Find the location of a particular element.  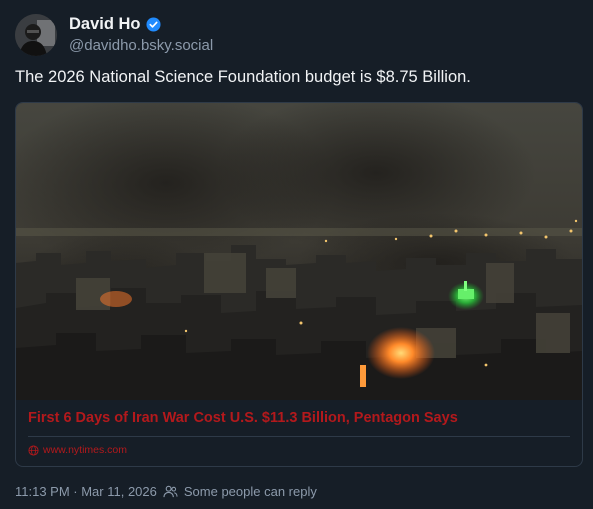

link-card-domain: www.nytimes.com is located at coordinates (85, 450).